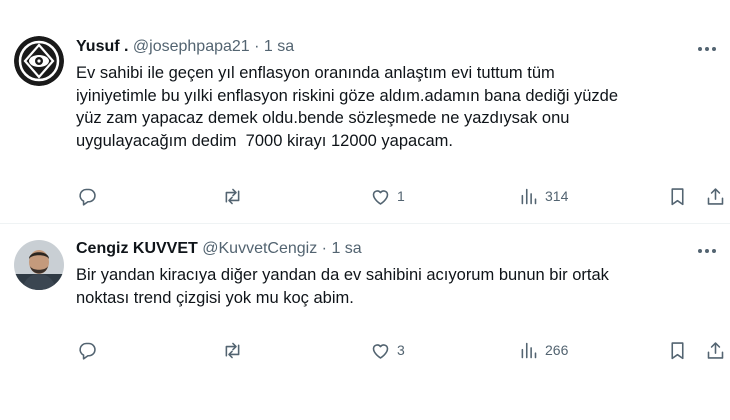  I want to click on tweet-actions: 3 266, so click(365, 350).